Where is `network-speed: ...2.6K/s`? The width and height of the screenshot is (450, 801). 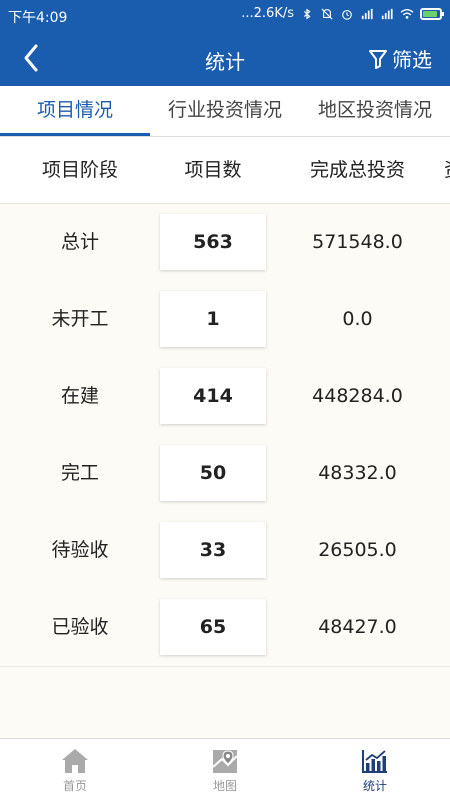
network-speed: ...2.6K/s is located at coordinates (267, 13).